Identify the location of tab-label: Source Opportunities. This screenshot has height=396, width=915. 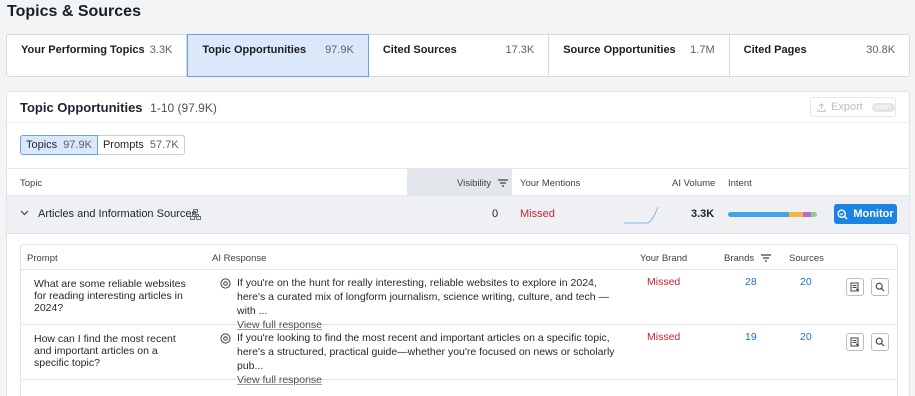
(619, 50).